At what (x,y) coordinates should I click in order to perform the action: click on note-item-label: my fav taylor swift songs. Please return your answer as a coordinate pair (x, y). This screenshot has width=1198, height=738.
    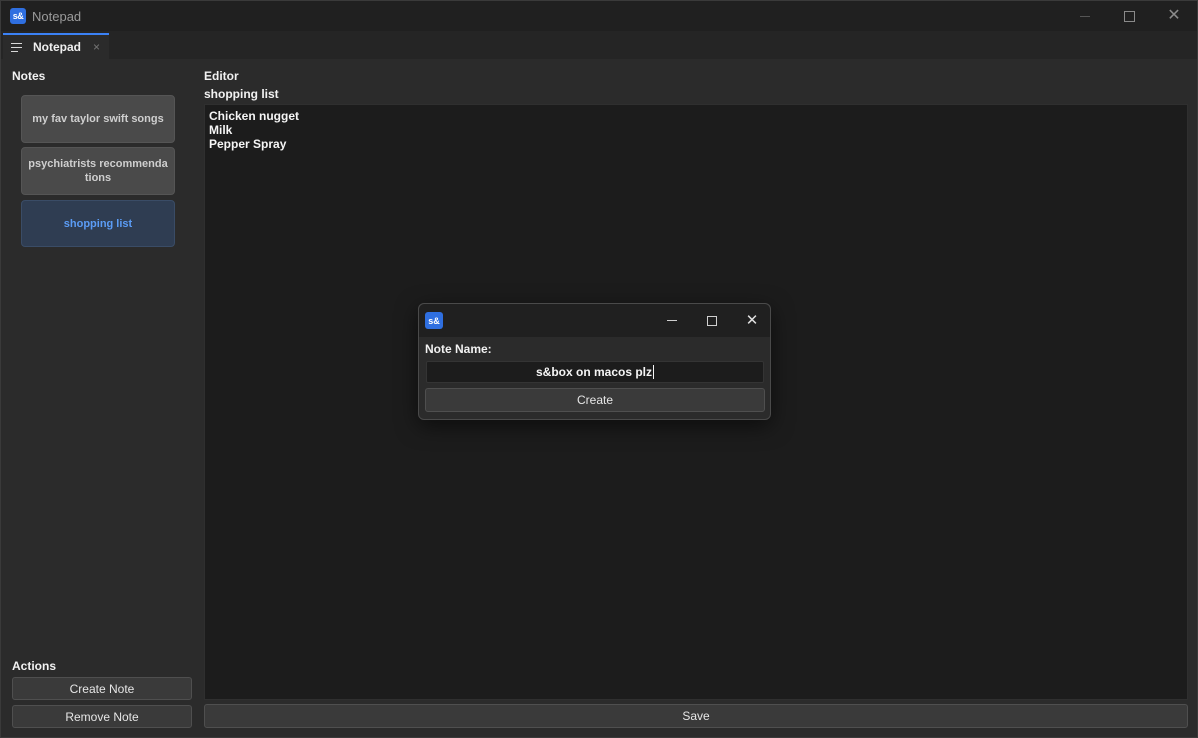
    Looking at the image, I should click on (98, 119).